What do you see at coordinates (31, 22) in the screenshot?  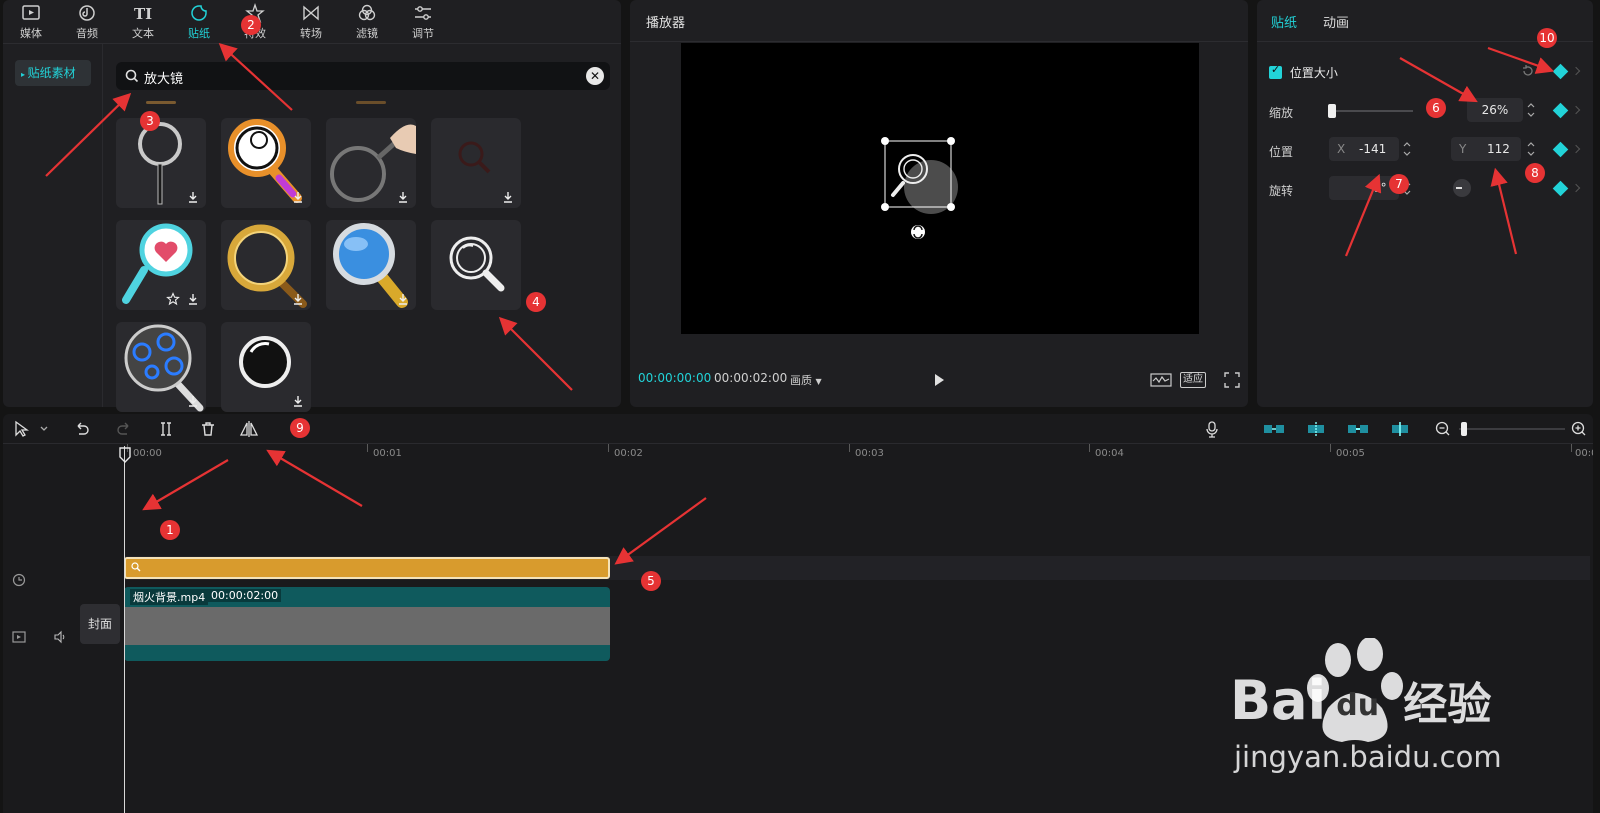 I see `tab-media: 媒体` at bounding box center [31, 22].